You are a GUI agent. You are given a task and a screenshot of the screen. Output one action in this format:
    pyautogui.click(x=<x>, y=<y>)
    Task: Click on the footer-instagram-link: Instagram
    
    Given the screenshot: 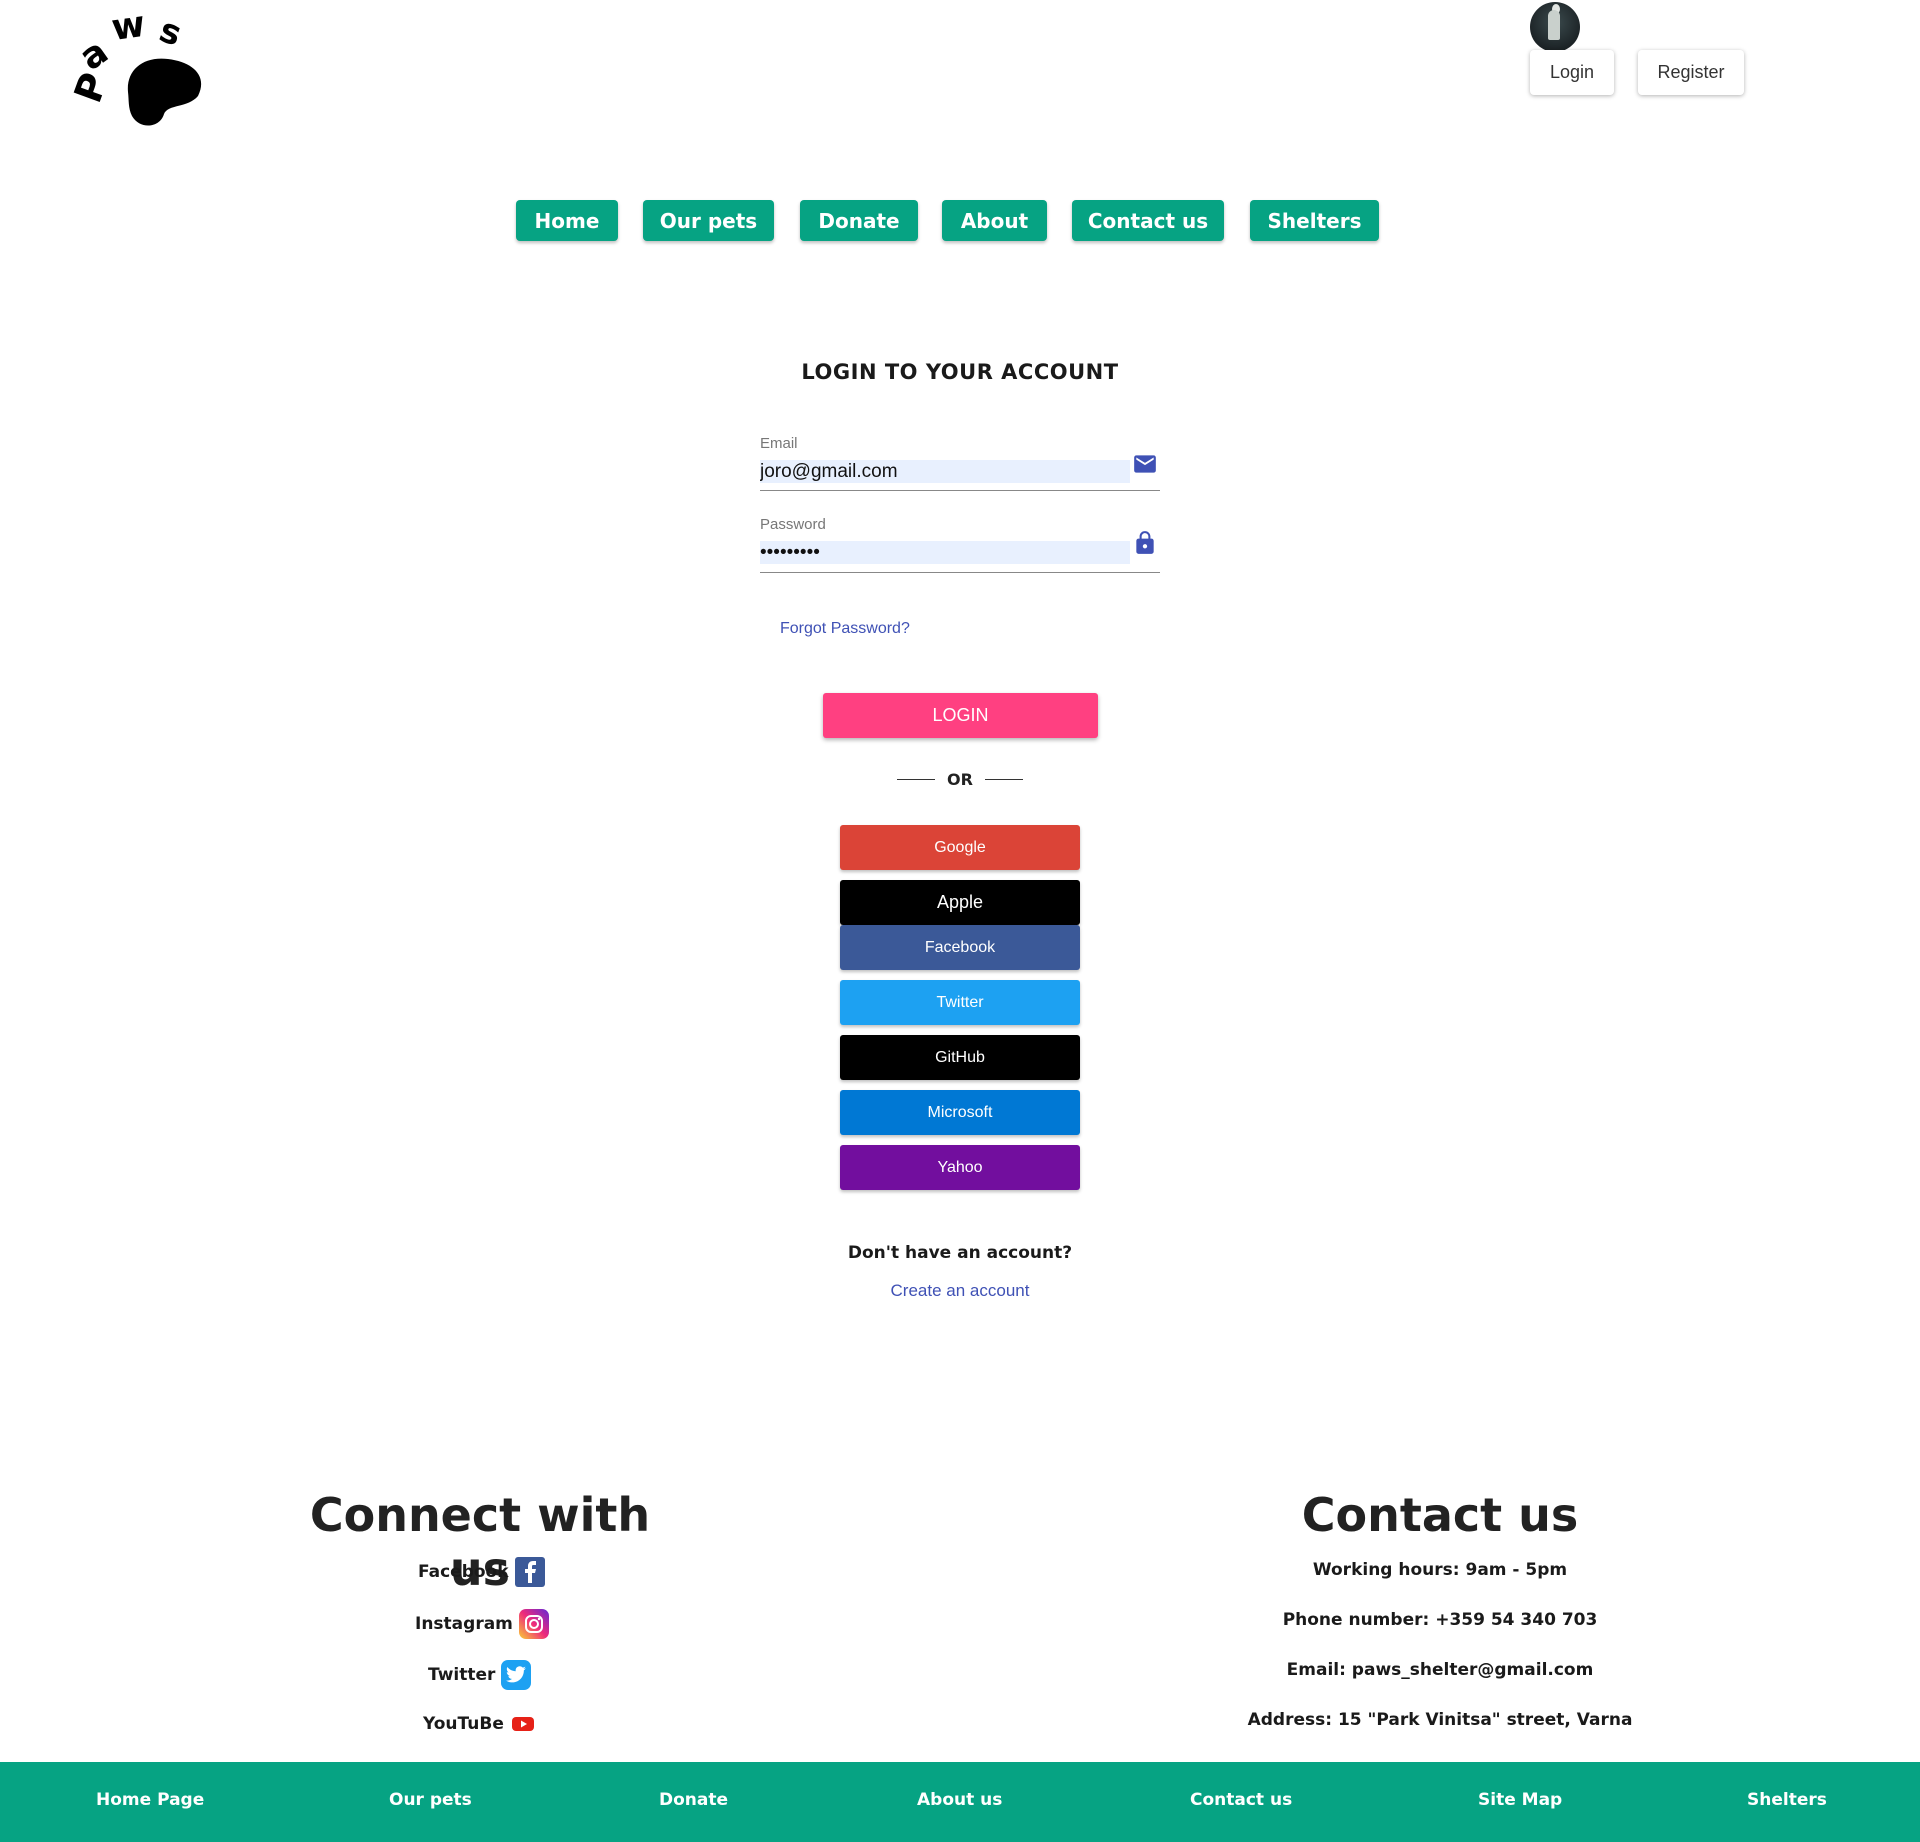 What is the action you would take?
    pyautogui.click(x=482, y=1624)
    